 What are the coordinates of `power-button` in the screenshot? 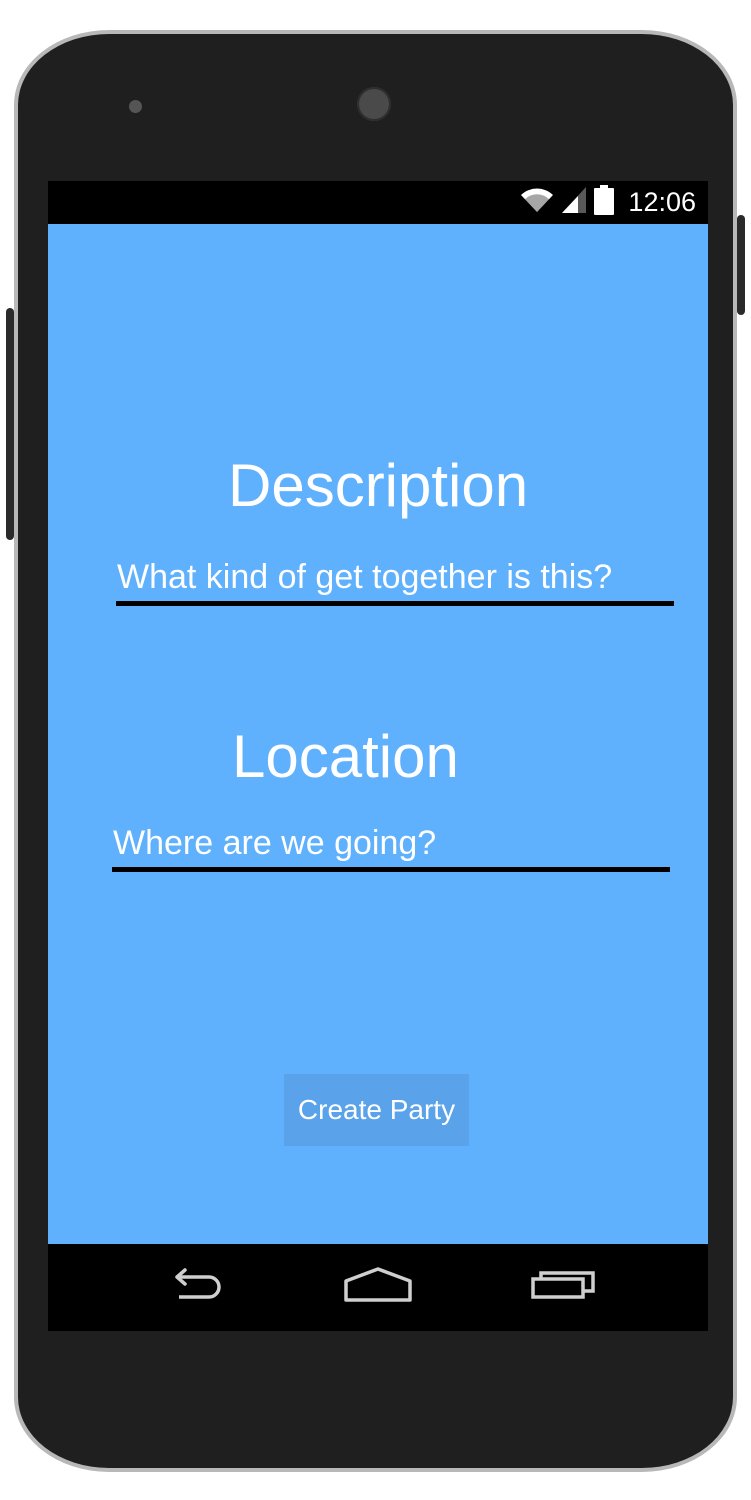 It's located at (741, 265).